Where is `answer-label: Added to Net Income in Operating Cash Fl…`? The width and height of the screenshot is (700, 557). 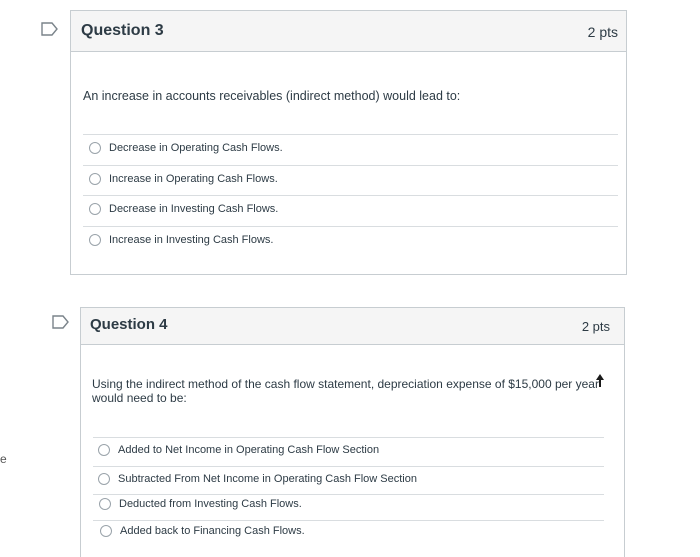
answer-label: Added to Net Income in Operating Cash Fl… is located at coordinates (249, 450).